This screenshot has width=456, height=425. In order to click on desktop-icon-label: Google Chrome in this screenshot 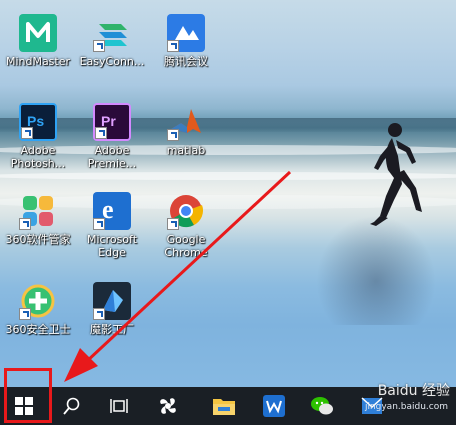, I will do `click(186, 246)`.